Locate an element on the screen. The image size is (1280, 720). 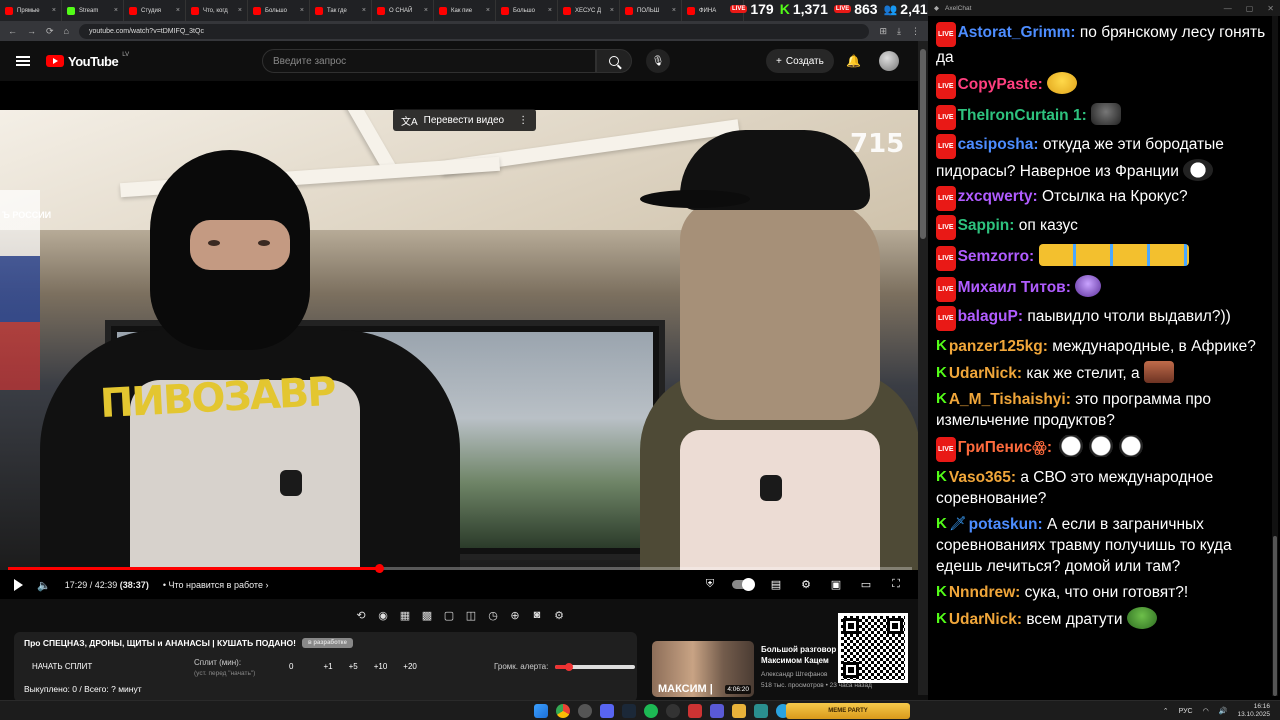
extensions-icon: ⊞ is located at coordinates (883, 31).